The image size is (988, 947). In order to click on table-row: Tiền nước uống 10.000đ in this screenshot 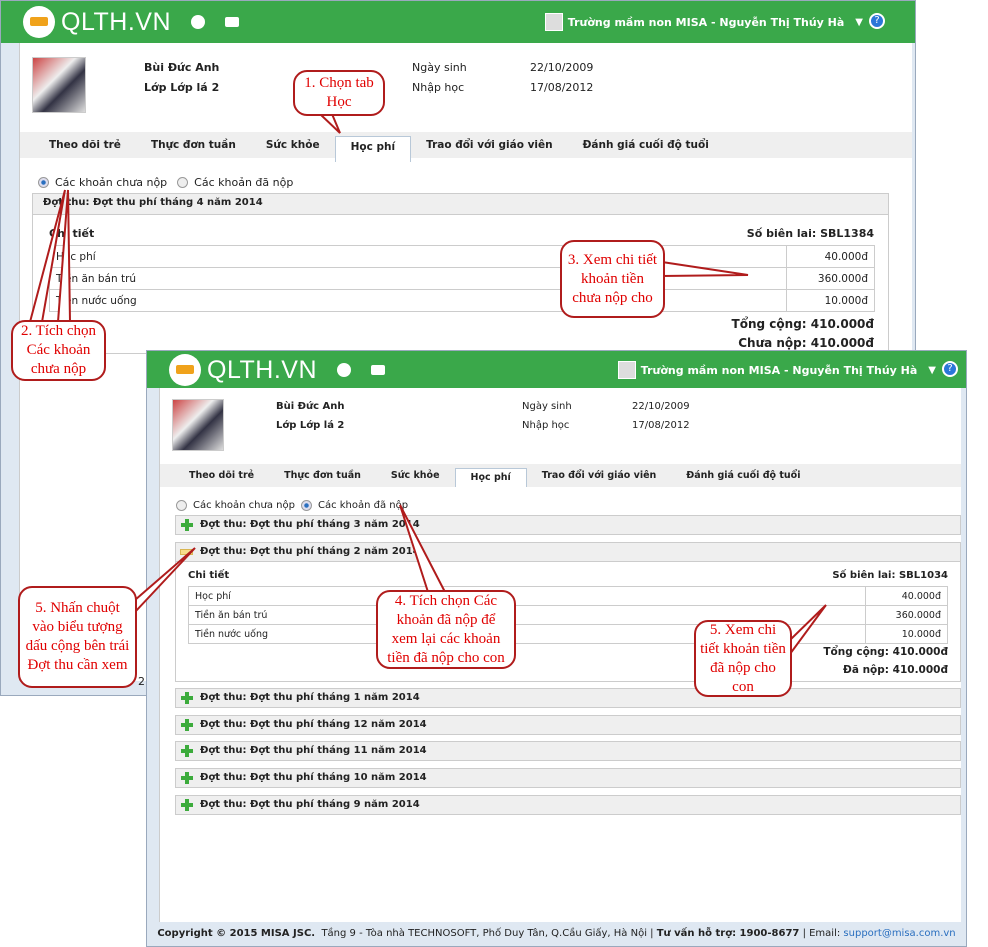, I will do `click(568, 634)`.